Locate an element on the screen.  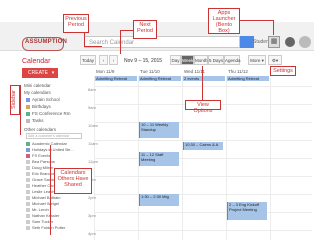
shared-calendar-label: Leslie Leach is located at coordinates (43, 191).